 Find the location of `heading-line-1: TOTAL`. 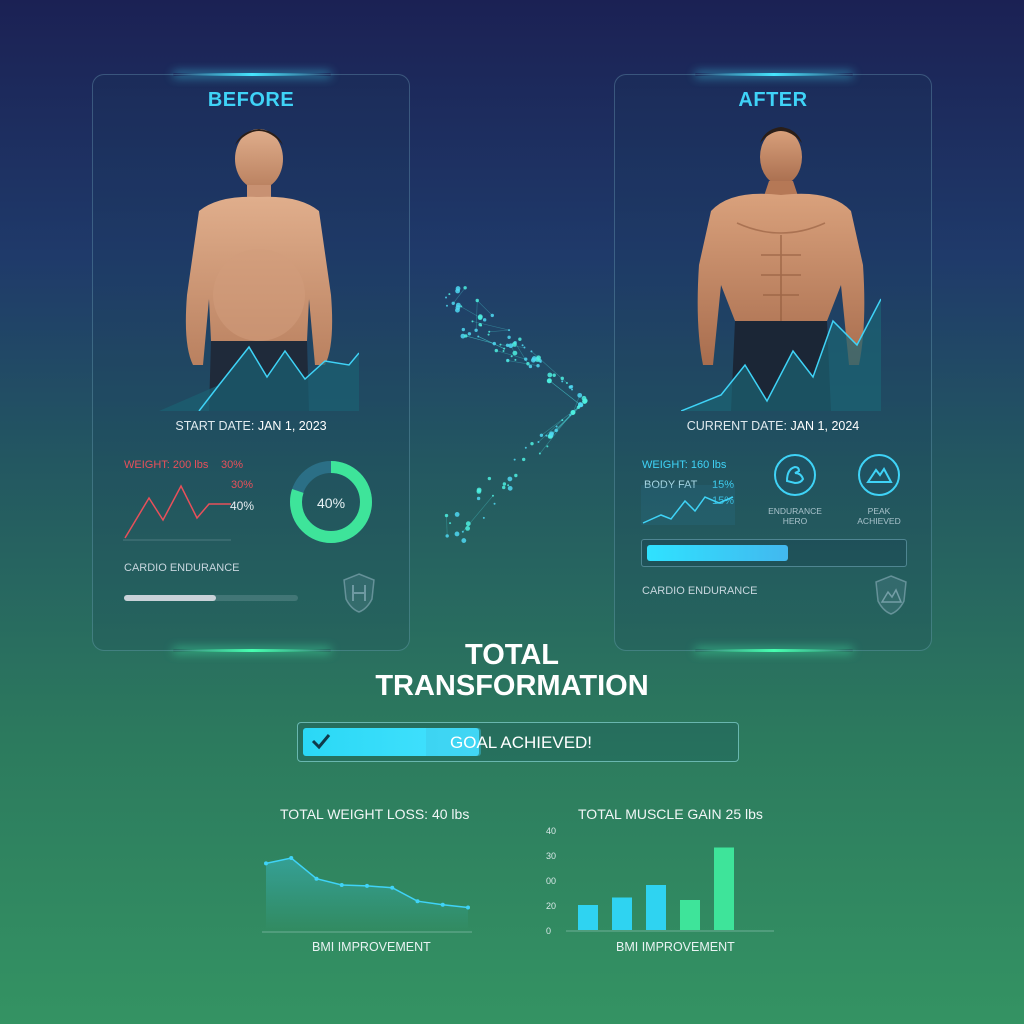

heading-line-1: TOTAL is located at coordinates (512, 655).